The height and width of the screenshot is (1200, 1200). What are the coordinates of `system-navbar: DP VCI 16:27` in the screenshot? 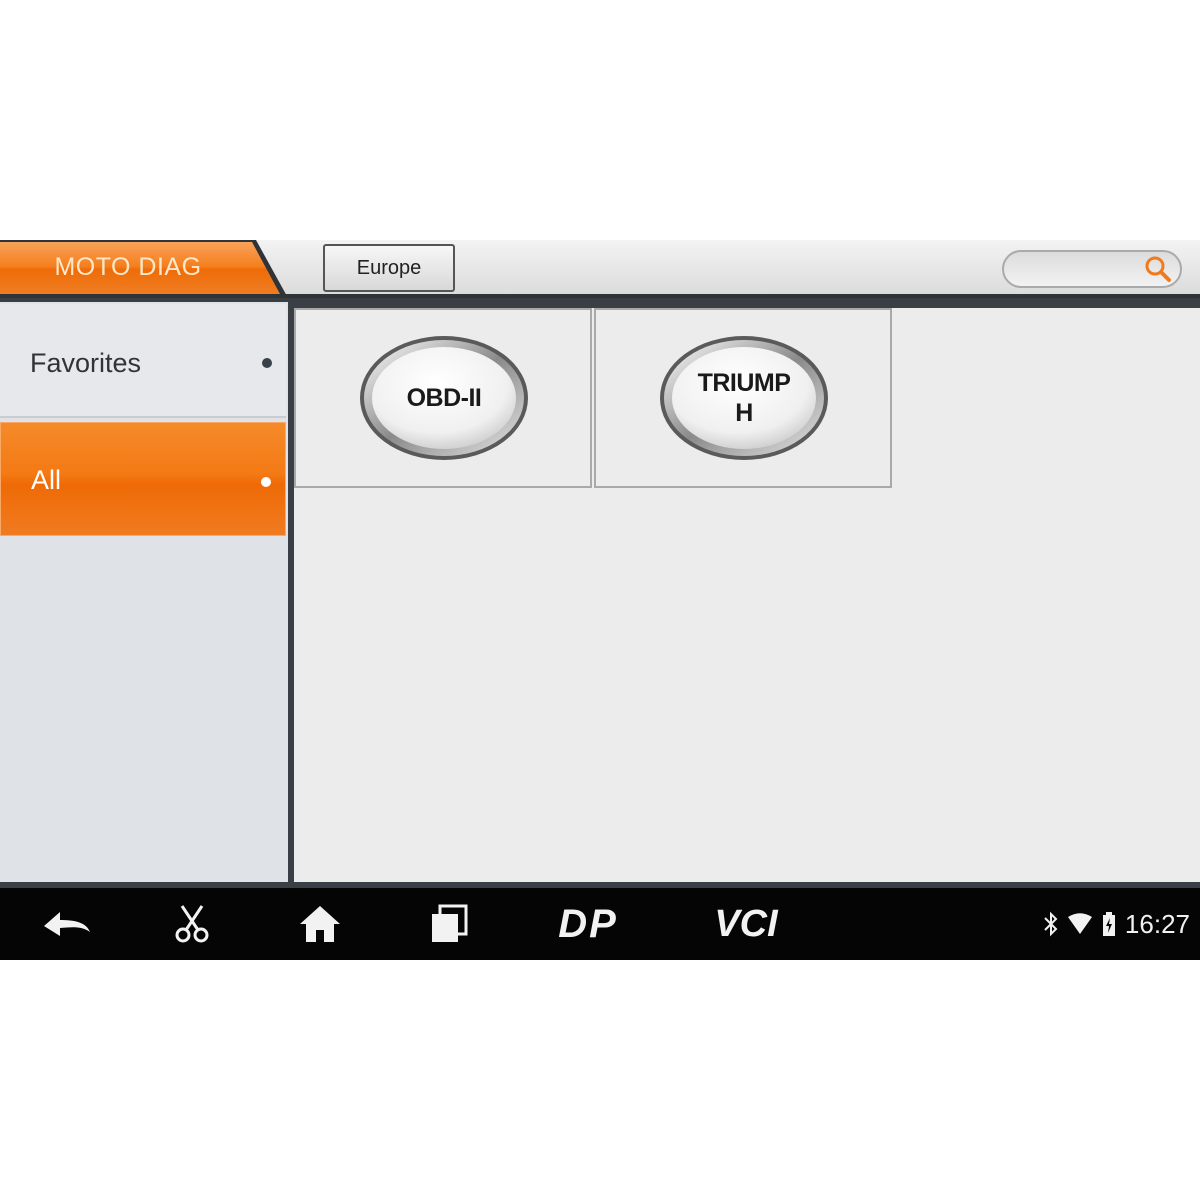 It's located at (600, 924).